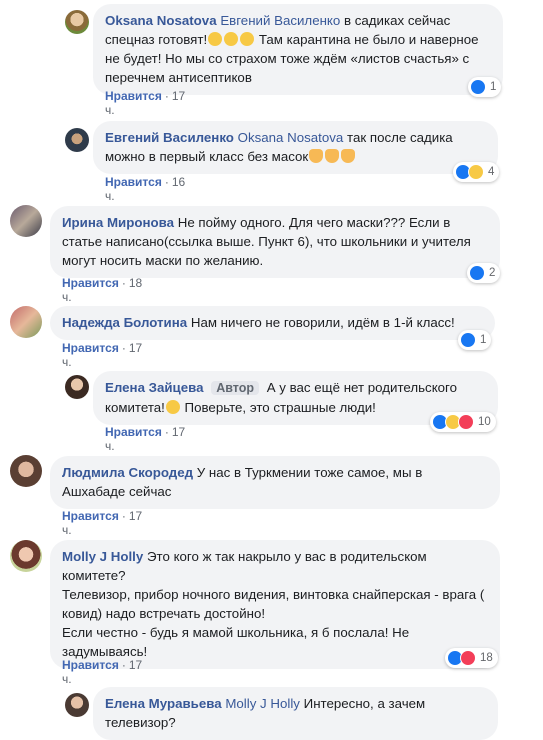 This screenshot has width=543, height=740. What do you see at coordinates (163, 703) in the screenshot?
I see `comment-author: Елена Муравьева` at bounding box center [163, 703].